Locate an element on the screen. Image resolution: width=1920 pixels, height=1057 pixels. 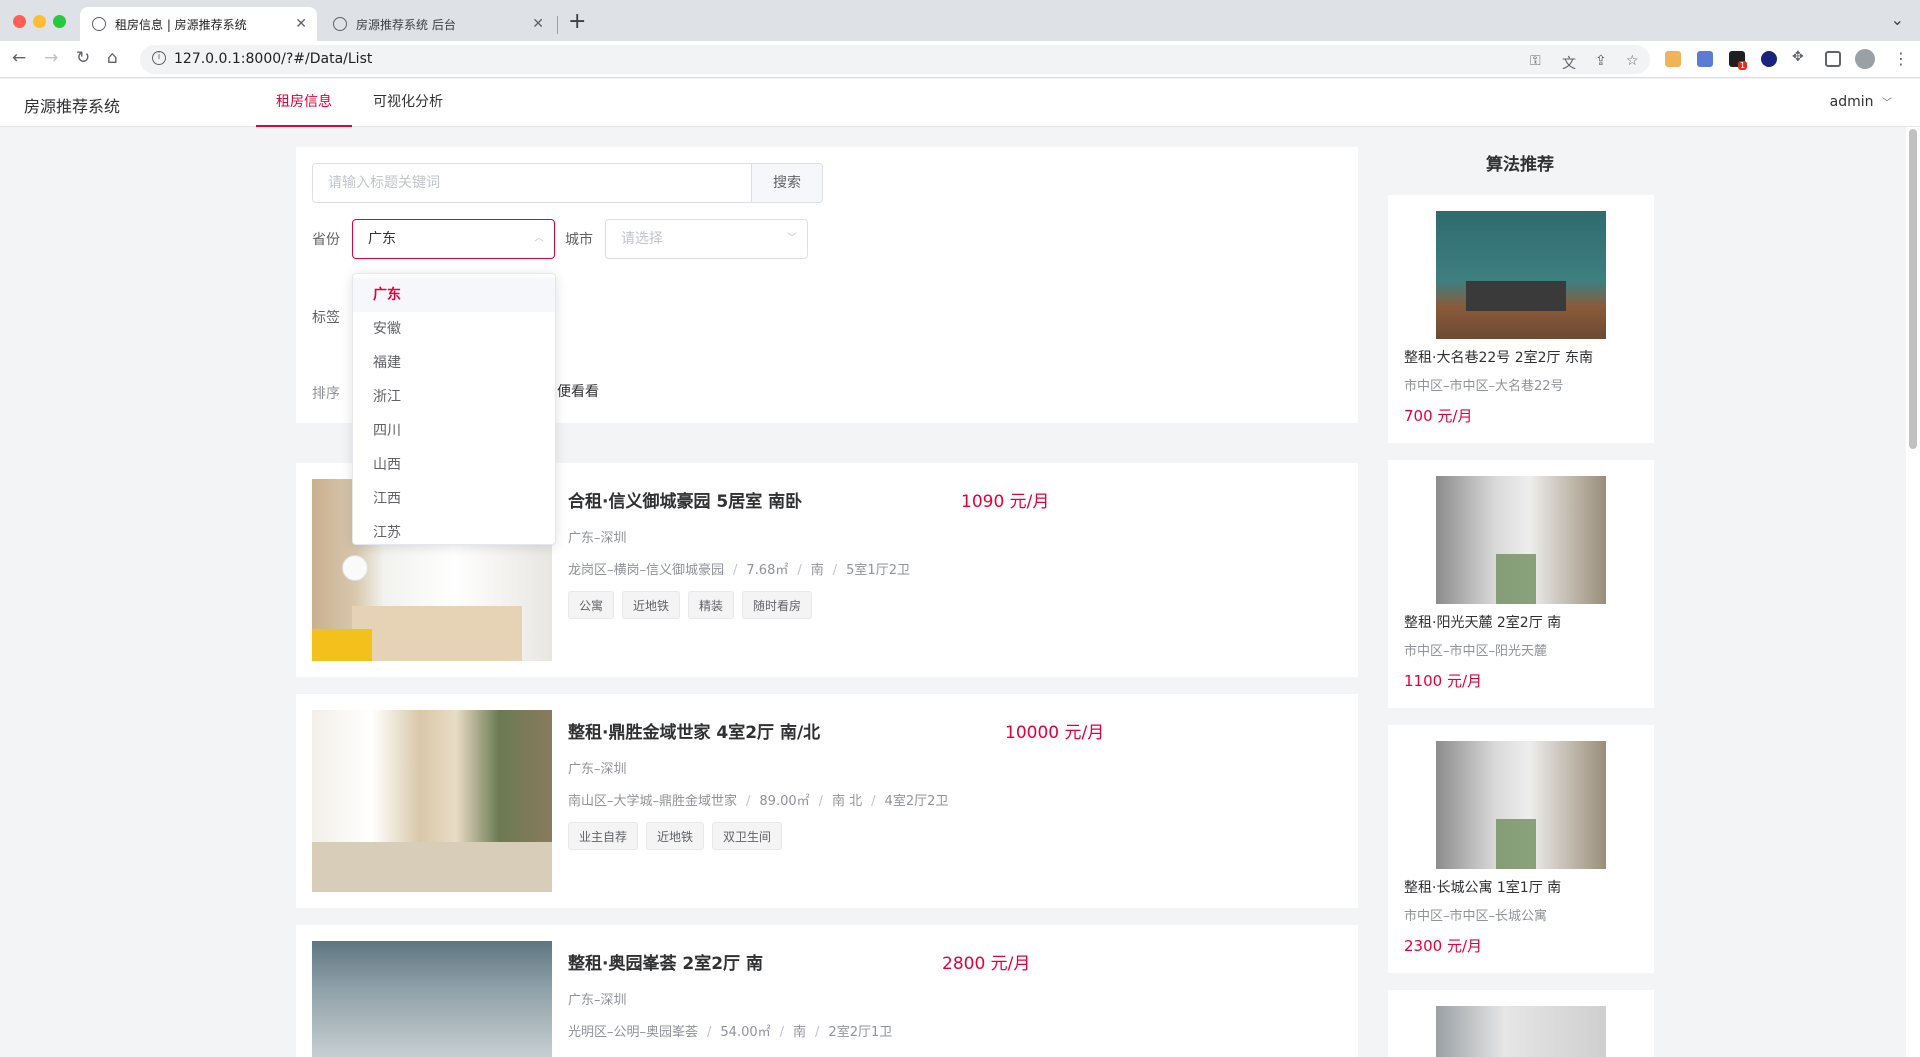
province-value: 广东 is located at coordinates (382, 239).